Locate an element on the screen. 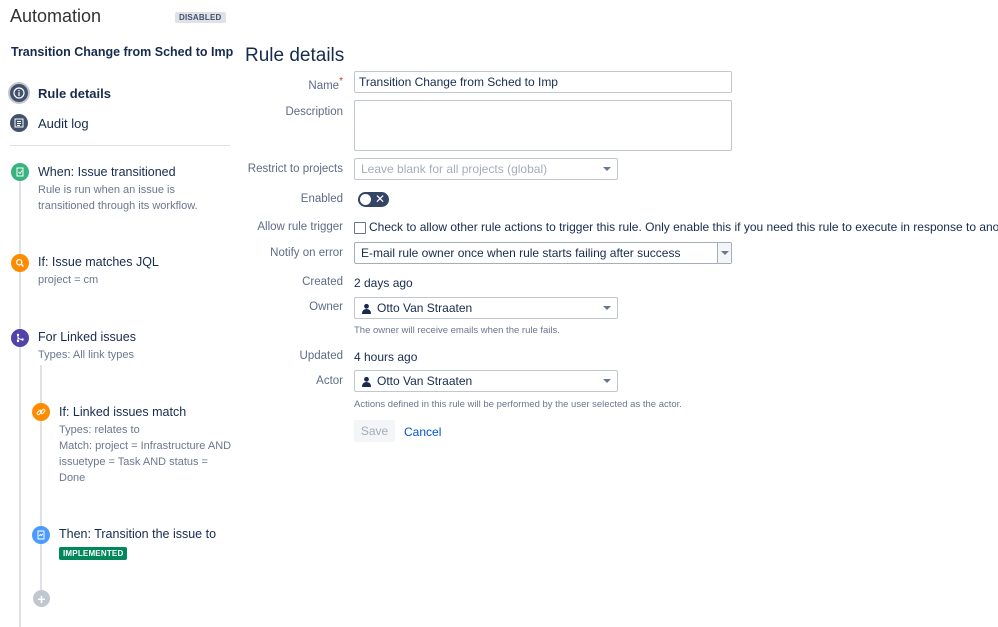 The height and width of the screenshot is (627, 998). status-badge: DISABLED is located at coordinates (200, 17).